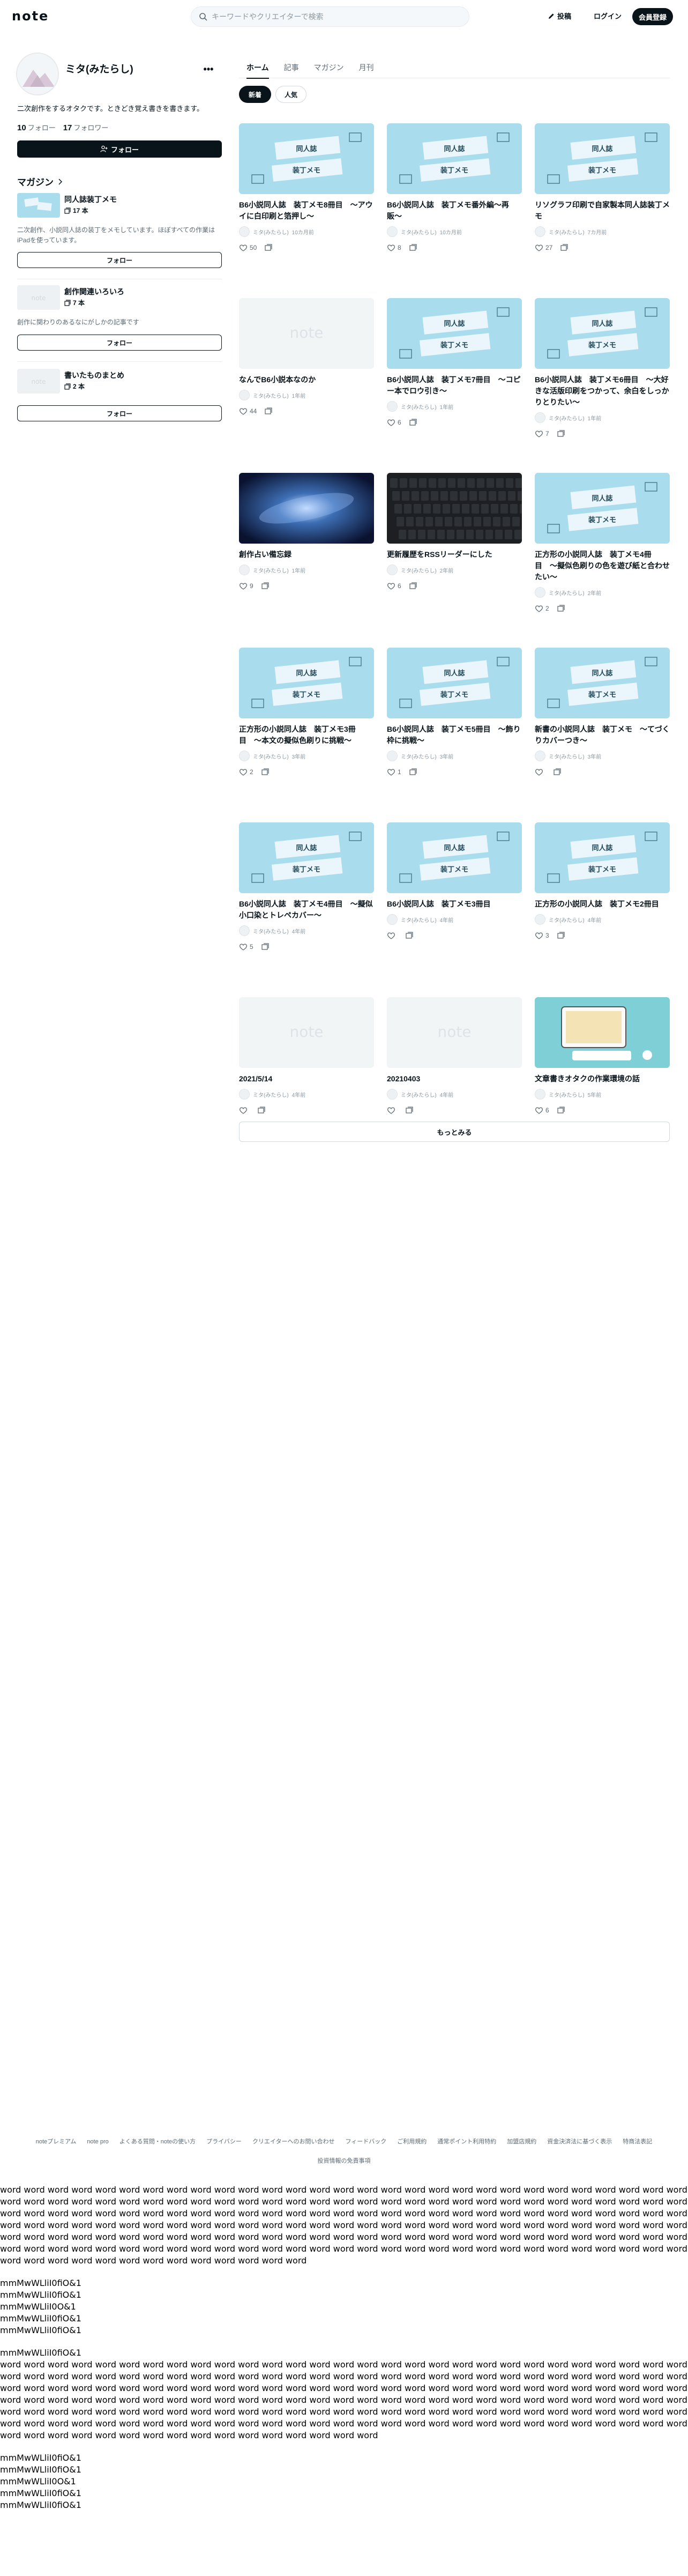 The height and width of the screenshot is (2576, 688). I want to click on signup-button: 会員登録, so click(652, 16).